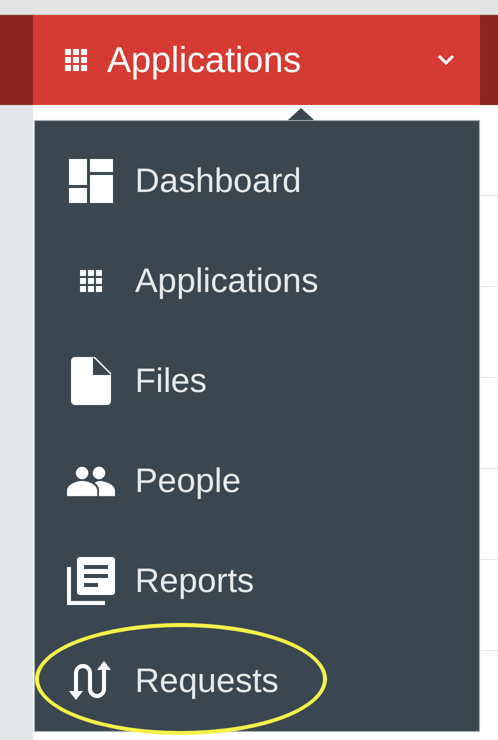 Image resolution: width=498 pixels, height=740 pixels. What do you see at coordinates (91, 181) in the screenshot?
I see `dashboard-icon` at bounding box center [91, 181].